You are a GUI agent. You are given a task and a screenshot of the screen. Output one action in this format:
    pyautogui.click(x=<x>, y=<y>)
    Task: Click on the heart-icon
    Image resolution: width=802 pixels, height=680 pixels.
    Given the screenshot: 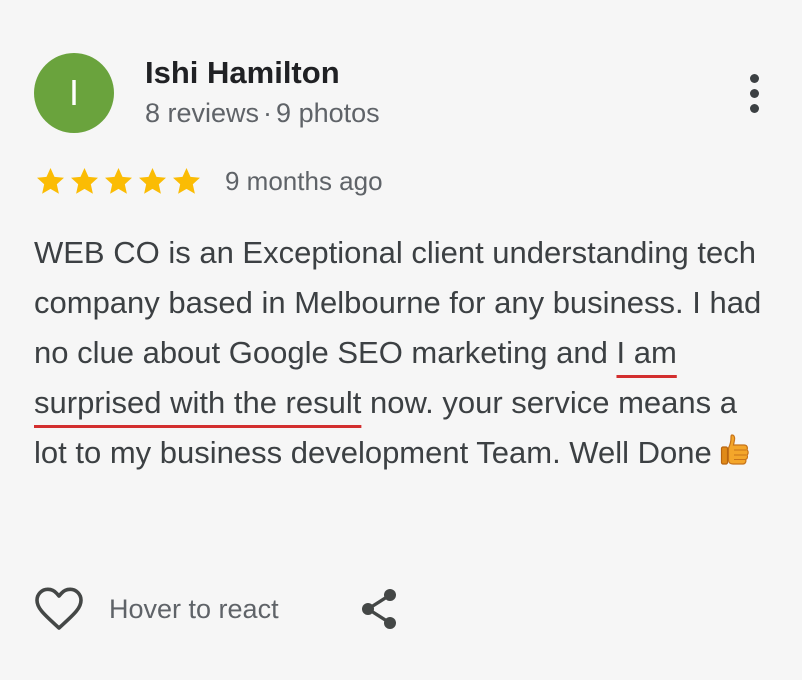 What is the action you would take?
    pyautogui.click(x=59, y=609)
    